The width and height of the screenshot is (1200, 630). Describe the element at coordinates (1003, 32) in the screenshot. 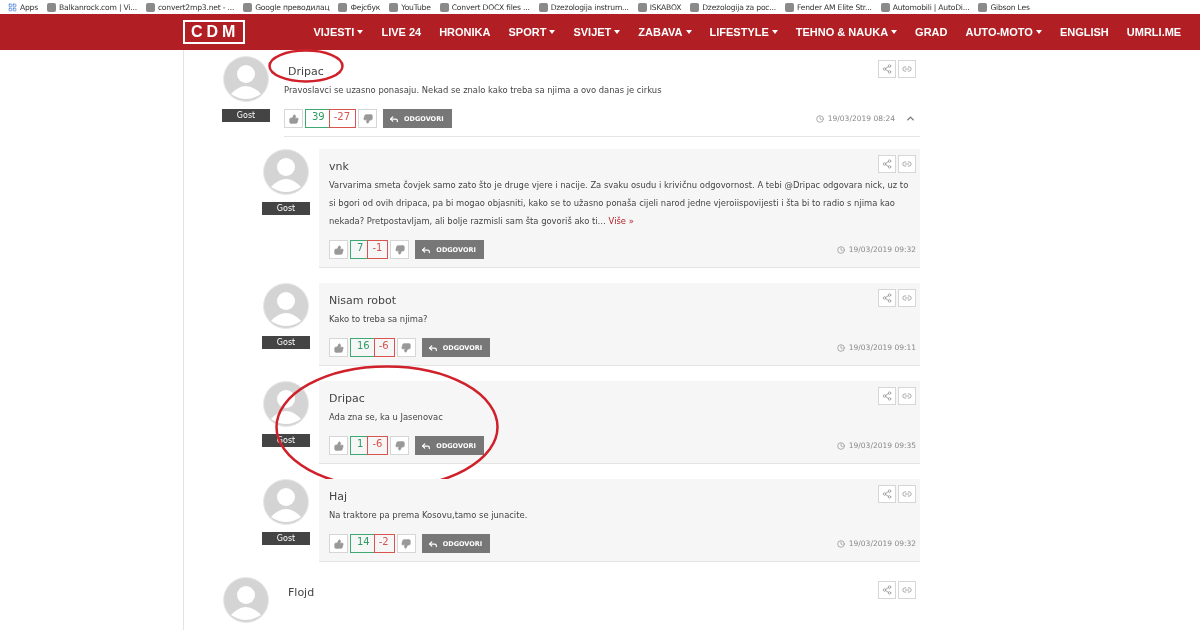

I see `nav-link: AUTO-MOTO` at that location.